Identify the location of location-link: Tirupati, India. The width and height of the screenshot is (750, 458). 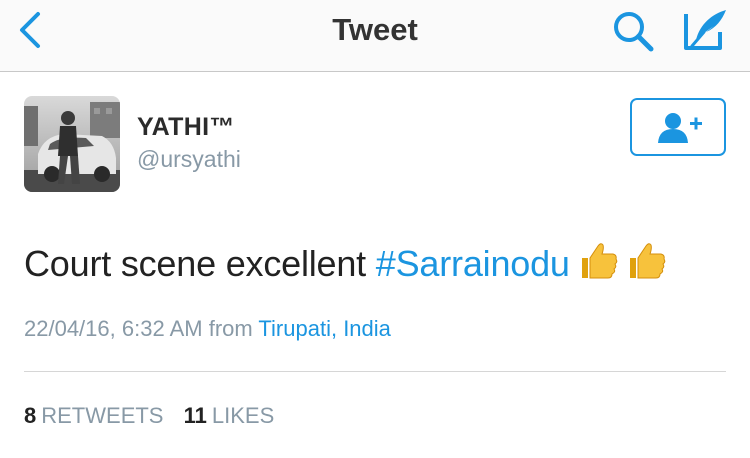
(324, 328).